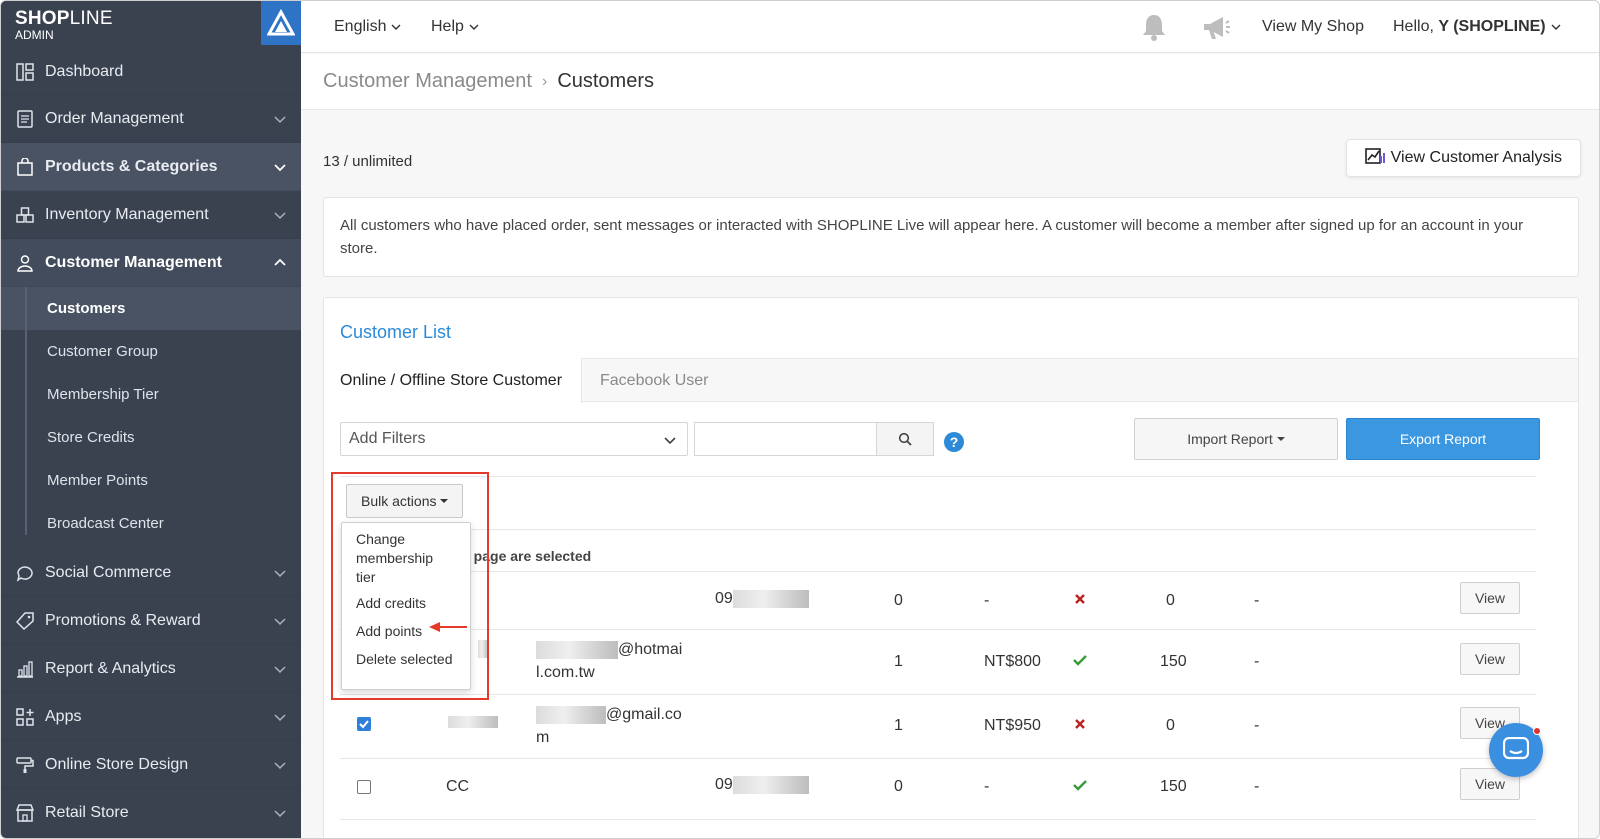 Image resolution: width=1600 pixels, height=839 pixels. Describe the element at coordinates (1080, 601) in the screenshot. I see `cross-icon` at that location.